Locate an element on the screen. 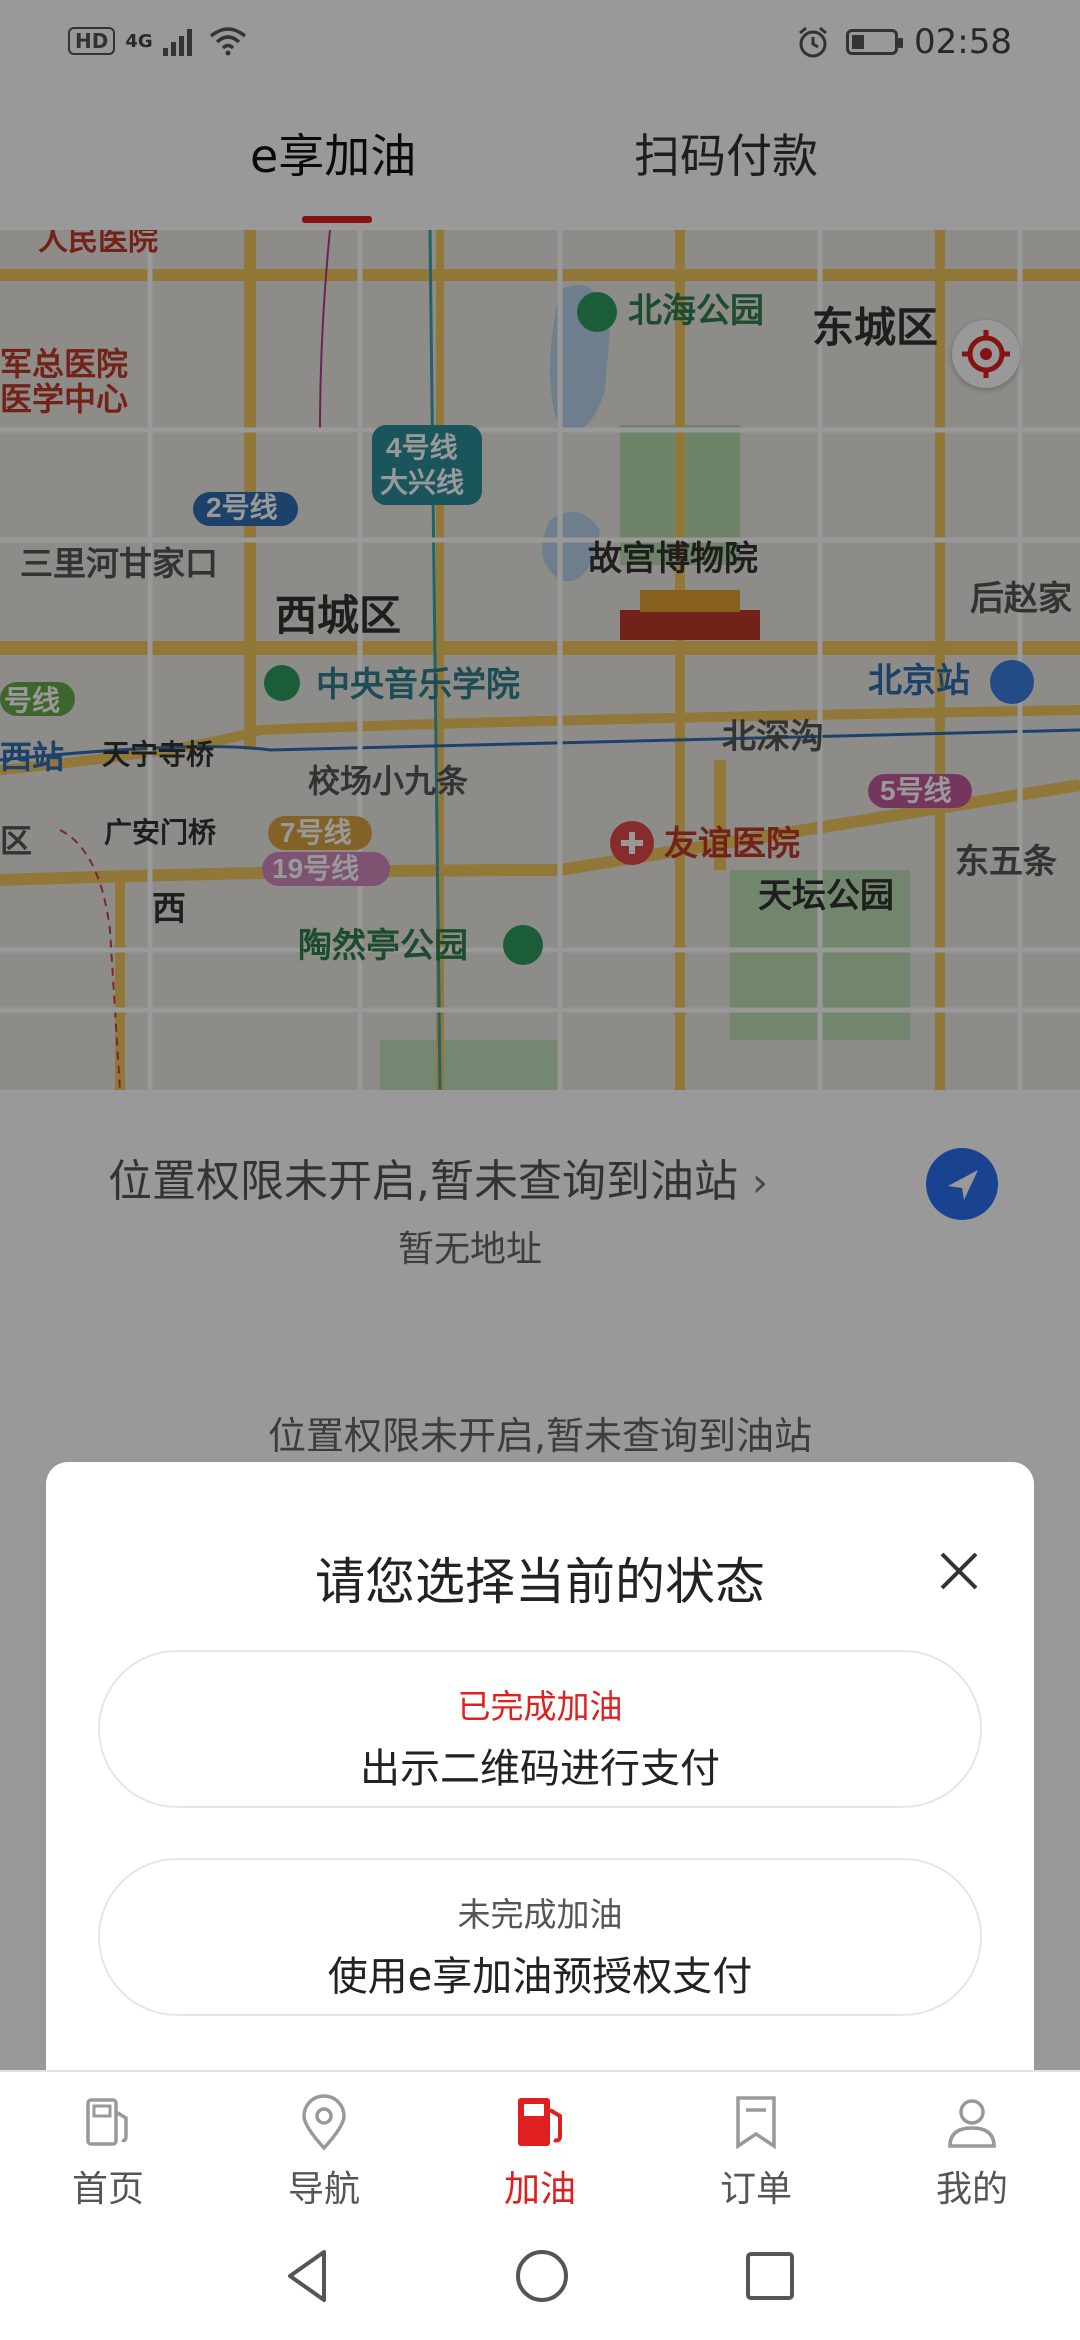 The width and height of the screenshot is (1080, 2340). modal-title: 请您选择当前的状态 is located at coordinates (540, 1582).